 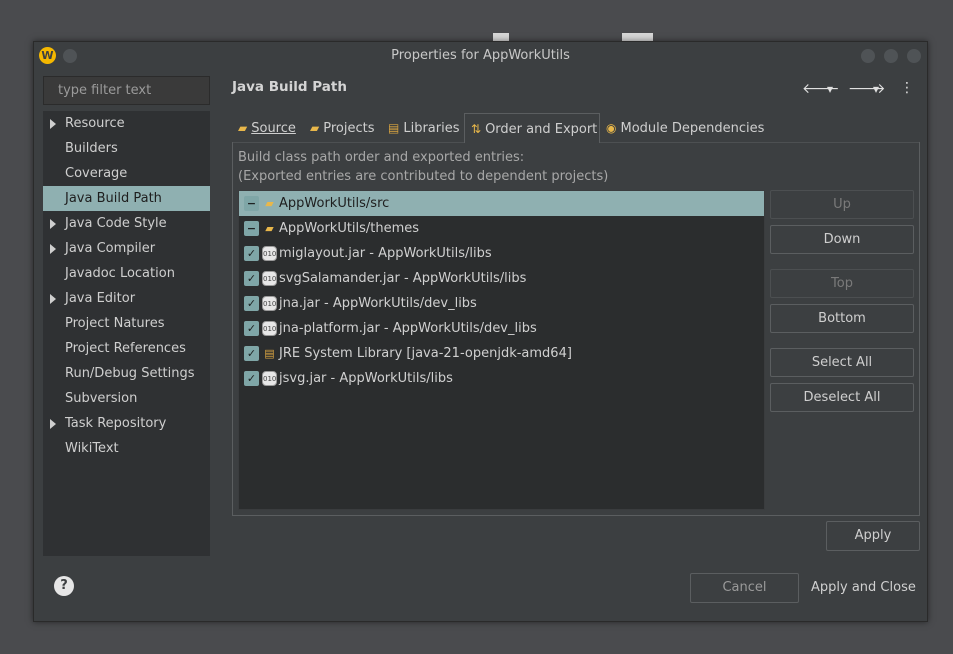 I want to click on tree-item: Java Compiler, so click(x=126, y=248).